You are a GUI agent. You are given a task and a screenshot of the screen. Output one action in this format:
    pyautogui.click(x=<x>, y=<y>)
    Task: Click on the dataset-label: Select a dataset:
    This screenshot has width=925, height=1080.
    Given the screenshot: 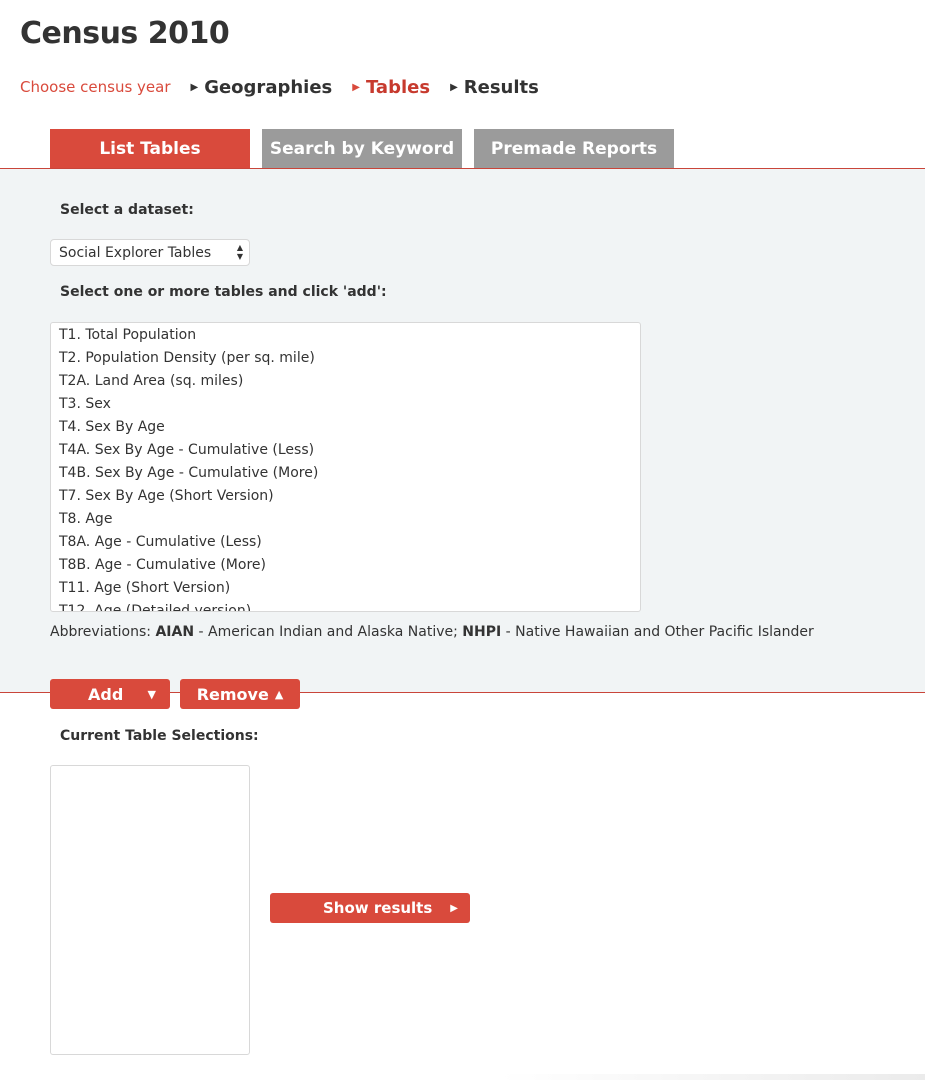 What is the action you would take?
    pyautogui.click(x=127, y=210)
    